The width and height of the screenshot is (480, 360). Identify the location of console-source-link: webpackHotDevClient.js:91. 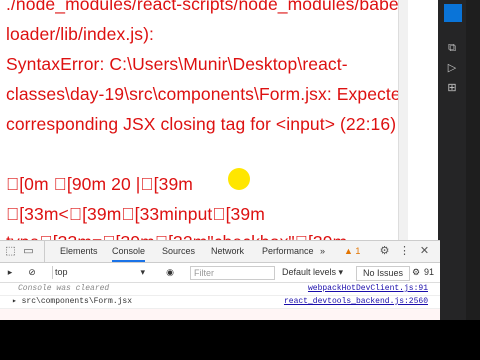
(368, 289).